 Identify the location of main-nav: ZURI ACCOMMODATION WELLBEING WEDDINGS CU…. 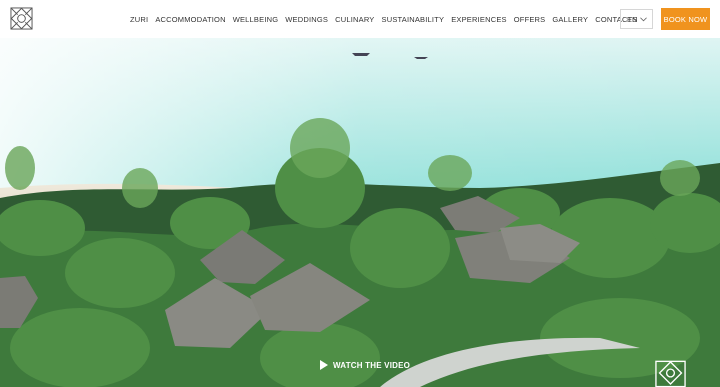
(387, 19).